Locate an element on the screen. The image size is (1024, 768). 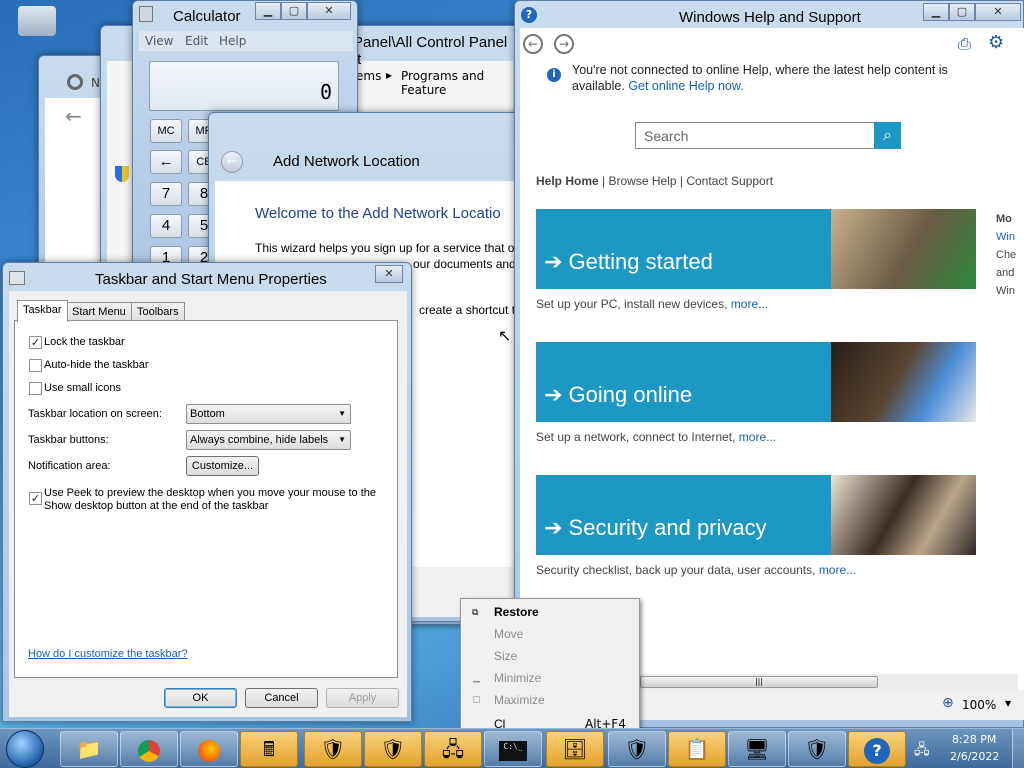
autohide-checkbox is located at coordinates (35, 365).